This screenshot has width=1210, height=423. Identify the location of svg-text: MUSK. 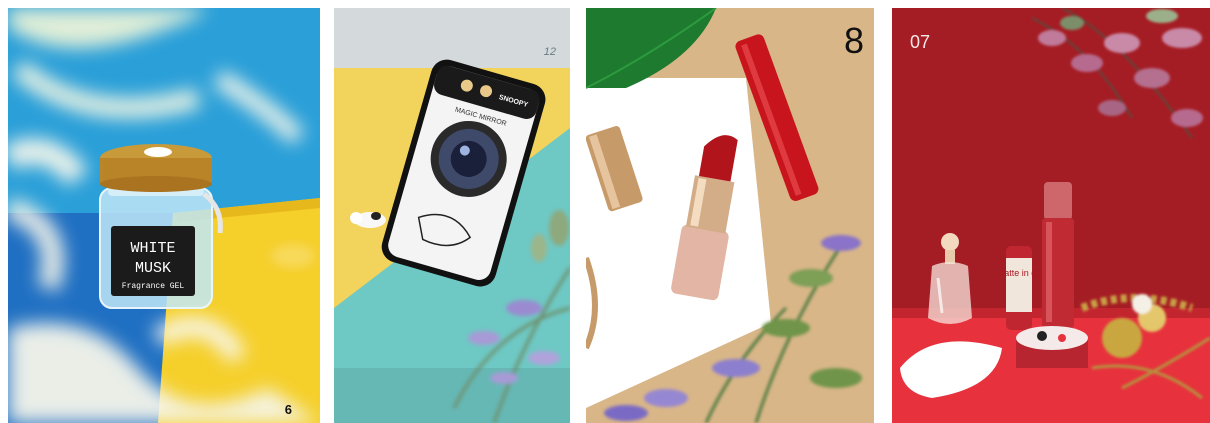
(153, 268).